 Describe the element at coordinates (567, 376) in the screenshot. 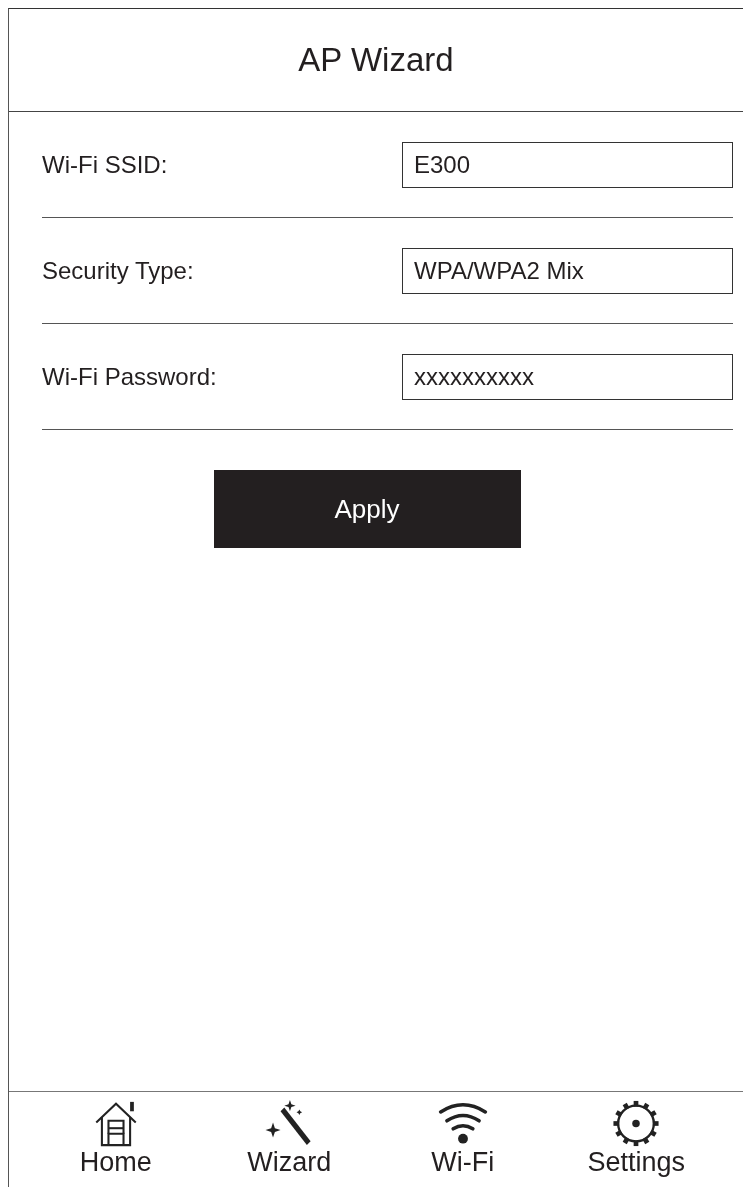

I see `input-field: xxxxxxxxxx` at that location.